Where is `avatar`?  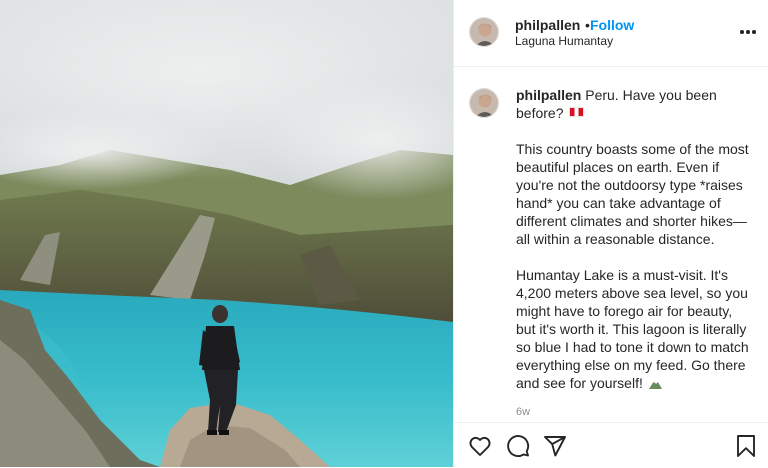
avatar is located at coordinates (484, 32).